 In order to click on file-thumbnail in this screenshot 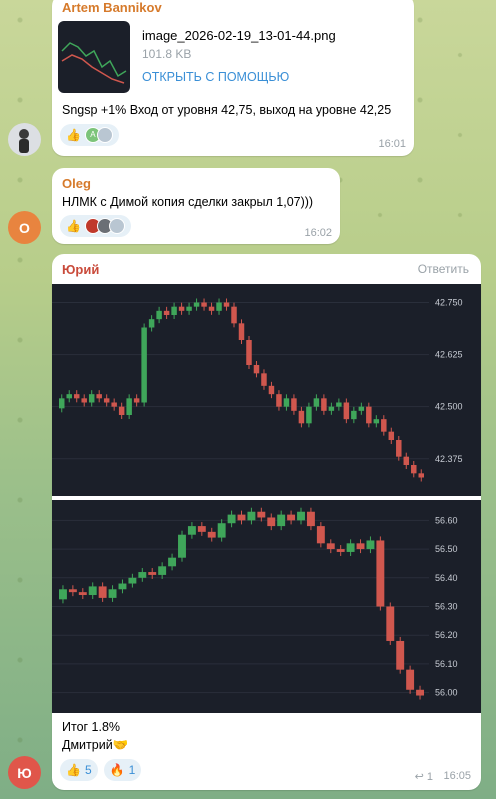, I will do `click(94, 57)`.